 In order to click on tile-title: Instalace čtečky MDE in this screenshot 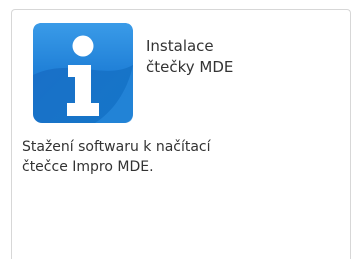, I will do `click(241, 57)`.